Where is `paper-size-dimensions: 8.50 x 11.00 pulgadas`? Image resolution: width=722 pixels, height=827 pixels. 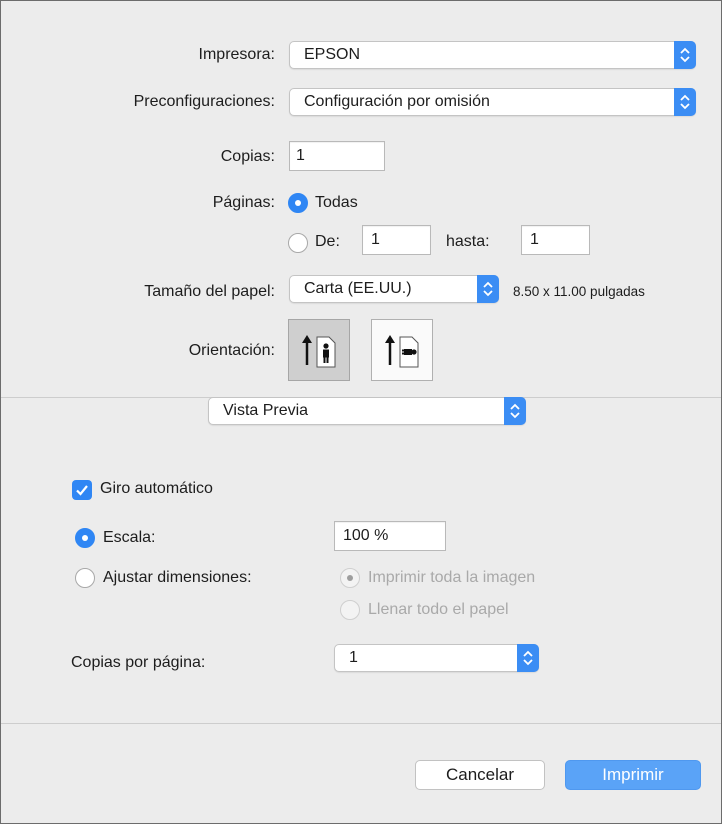
paper-size-dimensions: 8.50 x 11.00 pulgadas is located at coordinates (579, 291).